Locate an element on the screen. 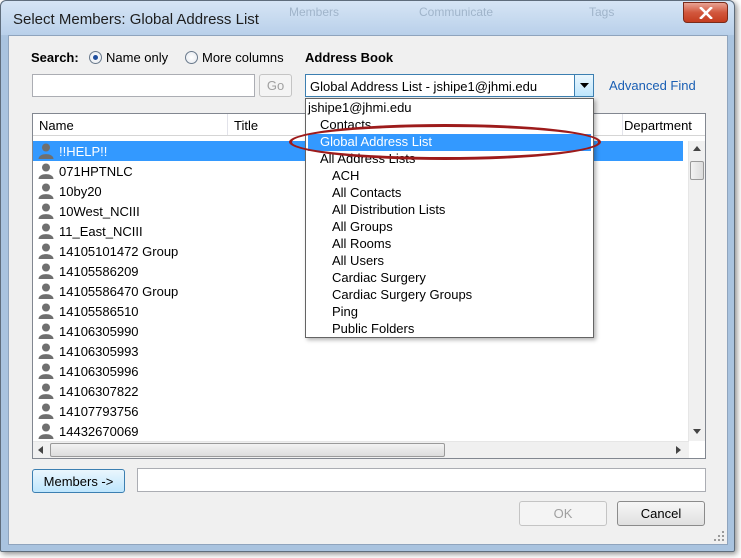 This screenshot has height=558, width=741. address-book-dropdown-toggle is located at coordinates (583, 85).